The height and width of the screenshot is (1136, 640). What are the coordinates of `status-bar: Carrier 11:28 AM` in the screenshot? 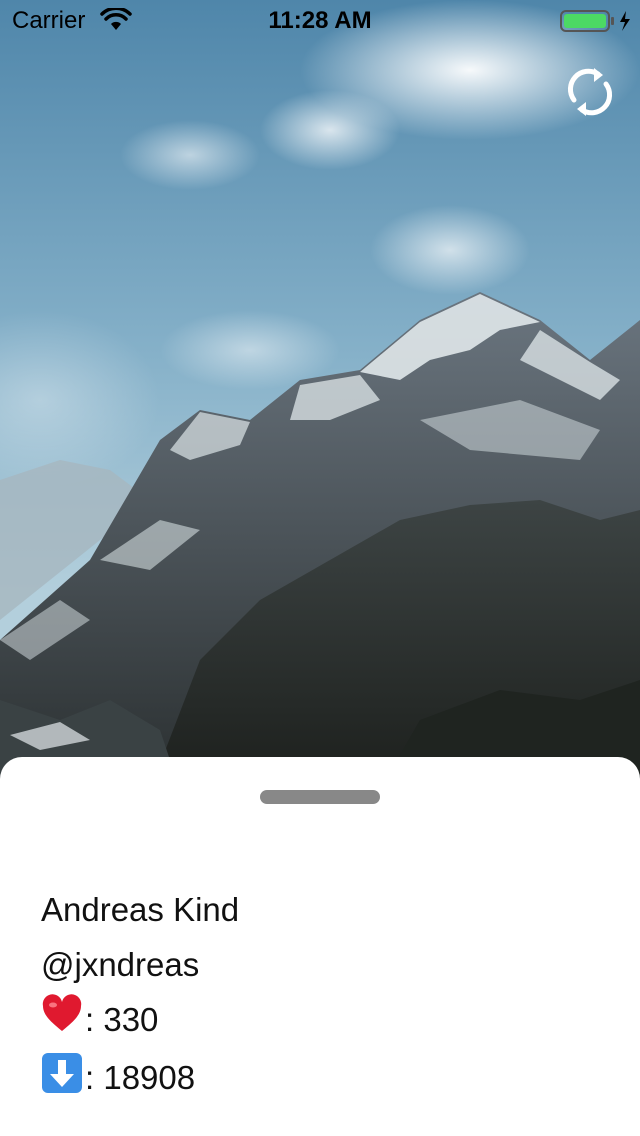 It's located at (320, 20).